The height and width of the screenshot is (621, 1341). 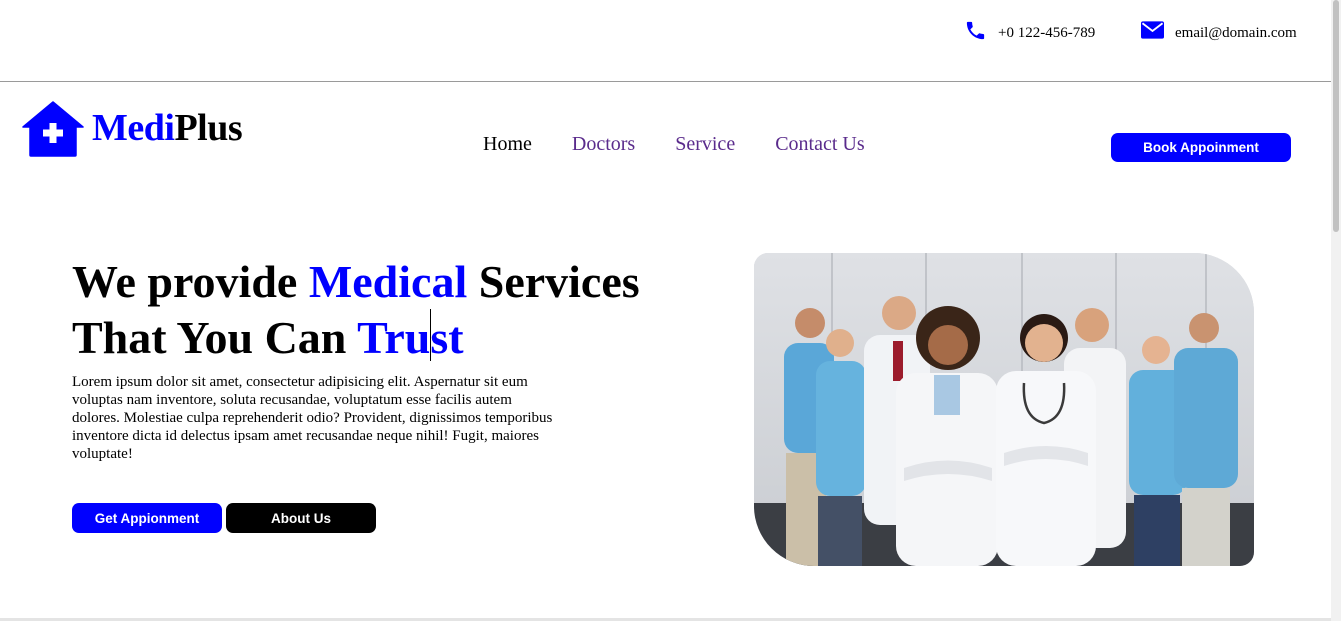 I want to click on phone-contact: +0 122-456-789, so click(x=1029, y=30).